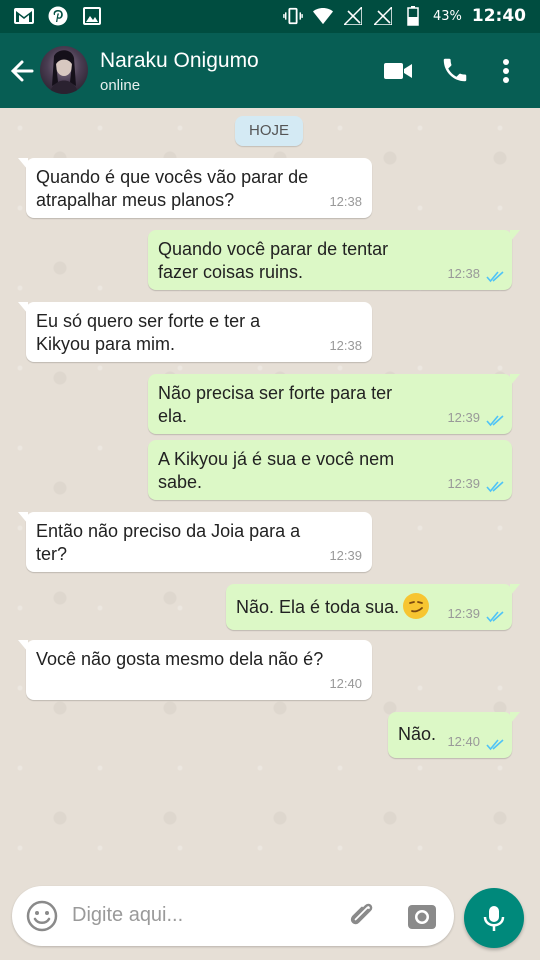 This screenshot has width=540, height=960. I want to click on message-outgoing: Não. 12:40, so click(454, 735).